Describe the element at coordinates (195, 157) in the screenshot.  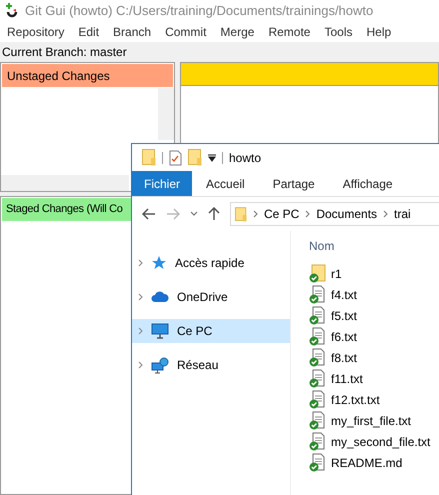
I see `new-folder-icon` at that location.